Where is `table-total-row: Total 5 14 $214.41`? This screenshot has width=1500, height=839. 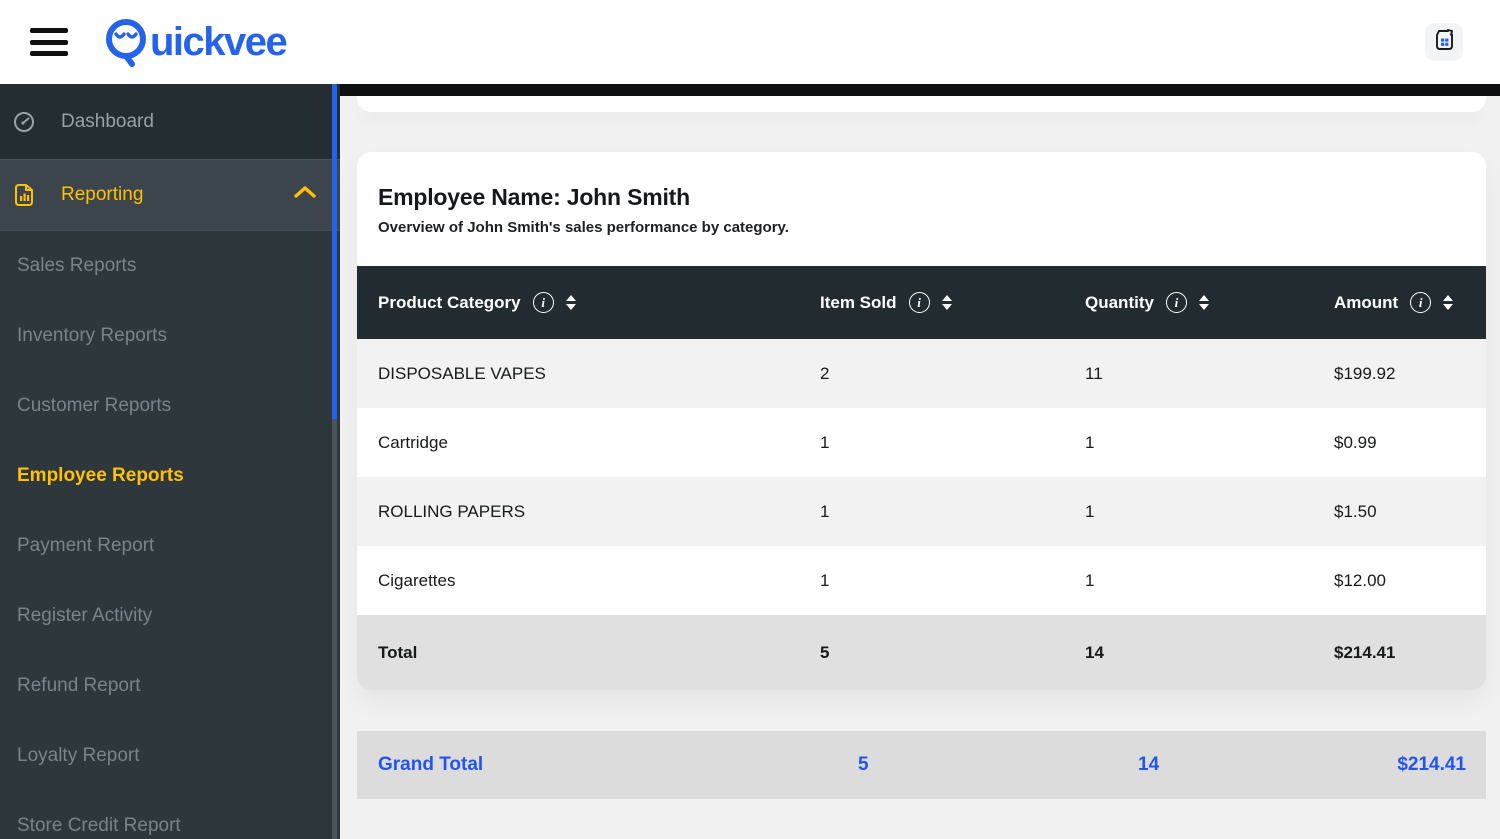 table-total-row: Total 5 14 $214.41 is located at coordinates (921, 652).